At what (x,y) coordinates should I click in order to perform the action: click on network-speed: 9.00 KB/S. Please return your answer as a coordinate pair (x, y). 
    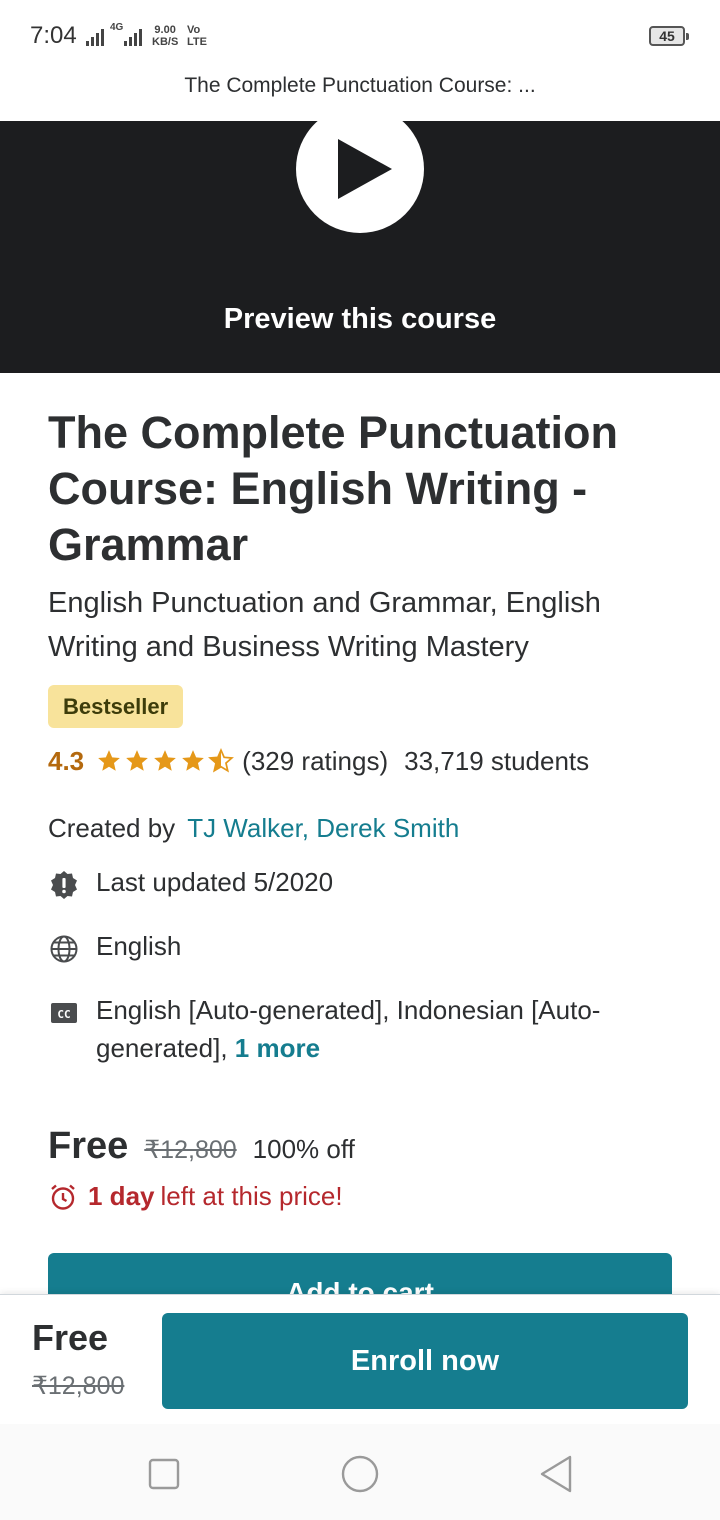
    Looking at the image, I should click on (165, 36).